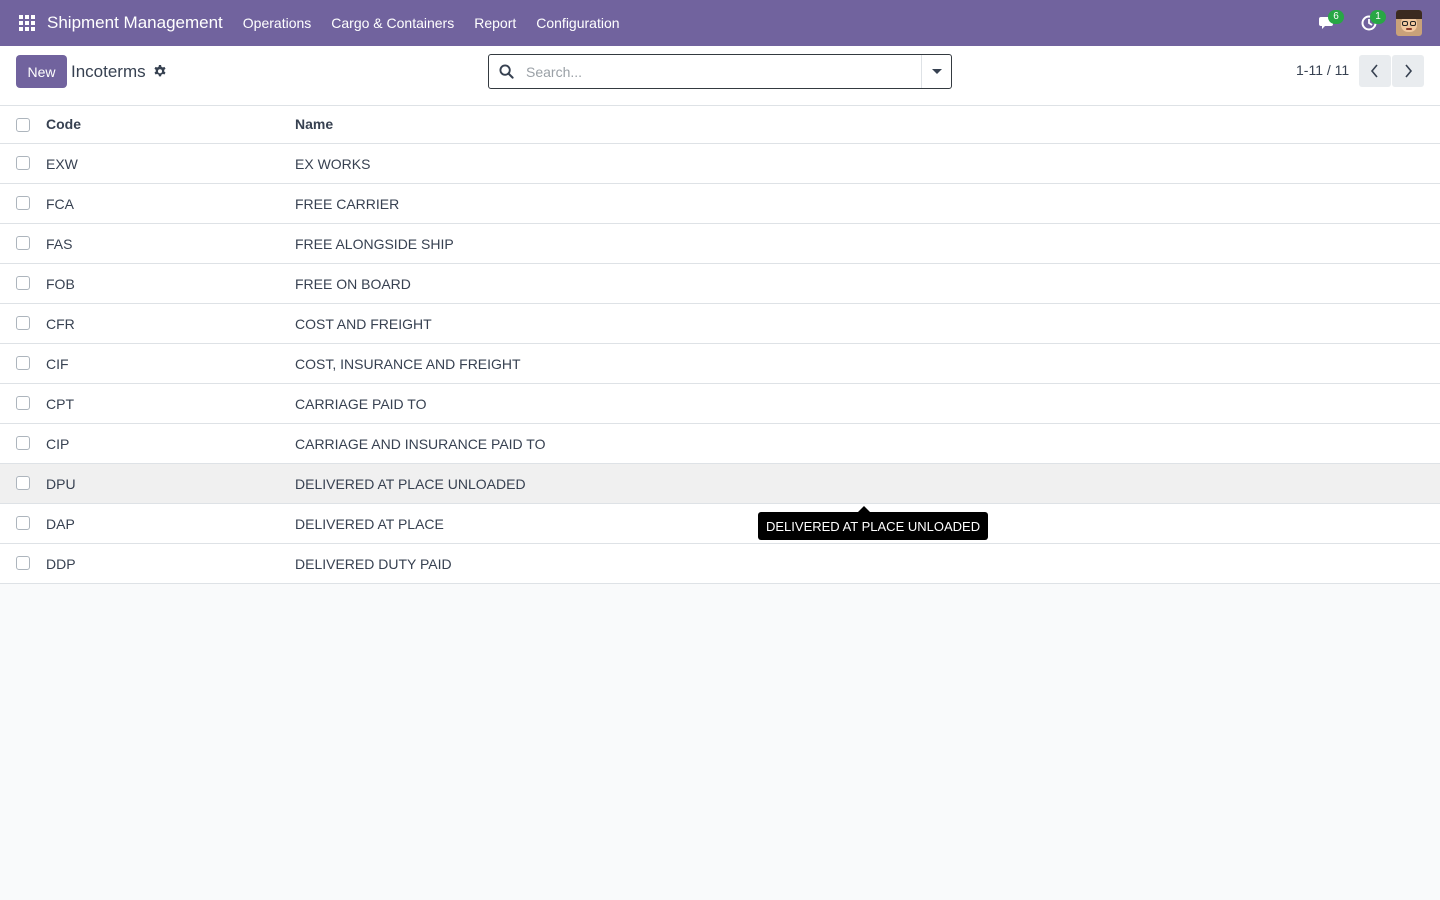  Describe the element at coordinates (108, 71) in the screenshot. I see `breadcrumb: Incoterms` at that location.